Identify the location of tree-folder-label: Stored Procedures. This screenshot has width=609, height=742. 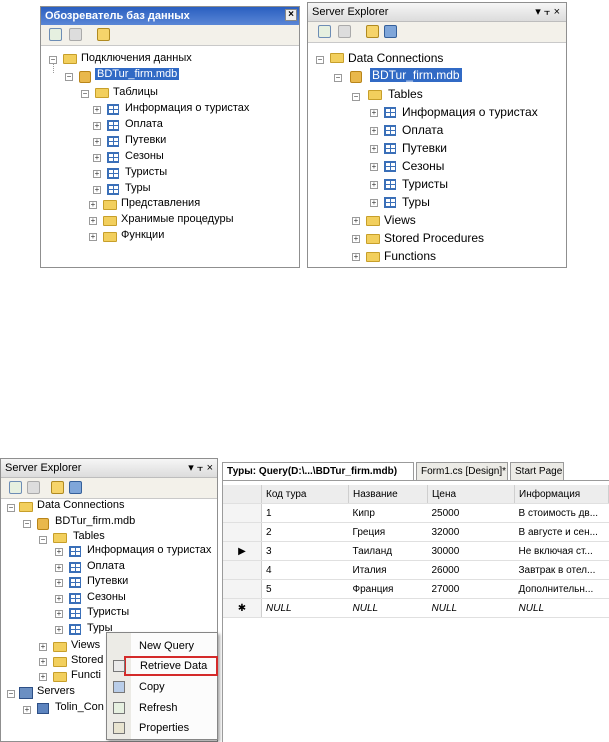
(434, 238).